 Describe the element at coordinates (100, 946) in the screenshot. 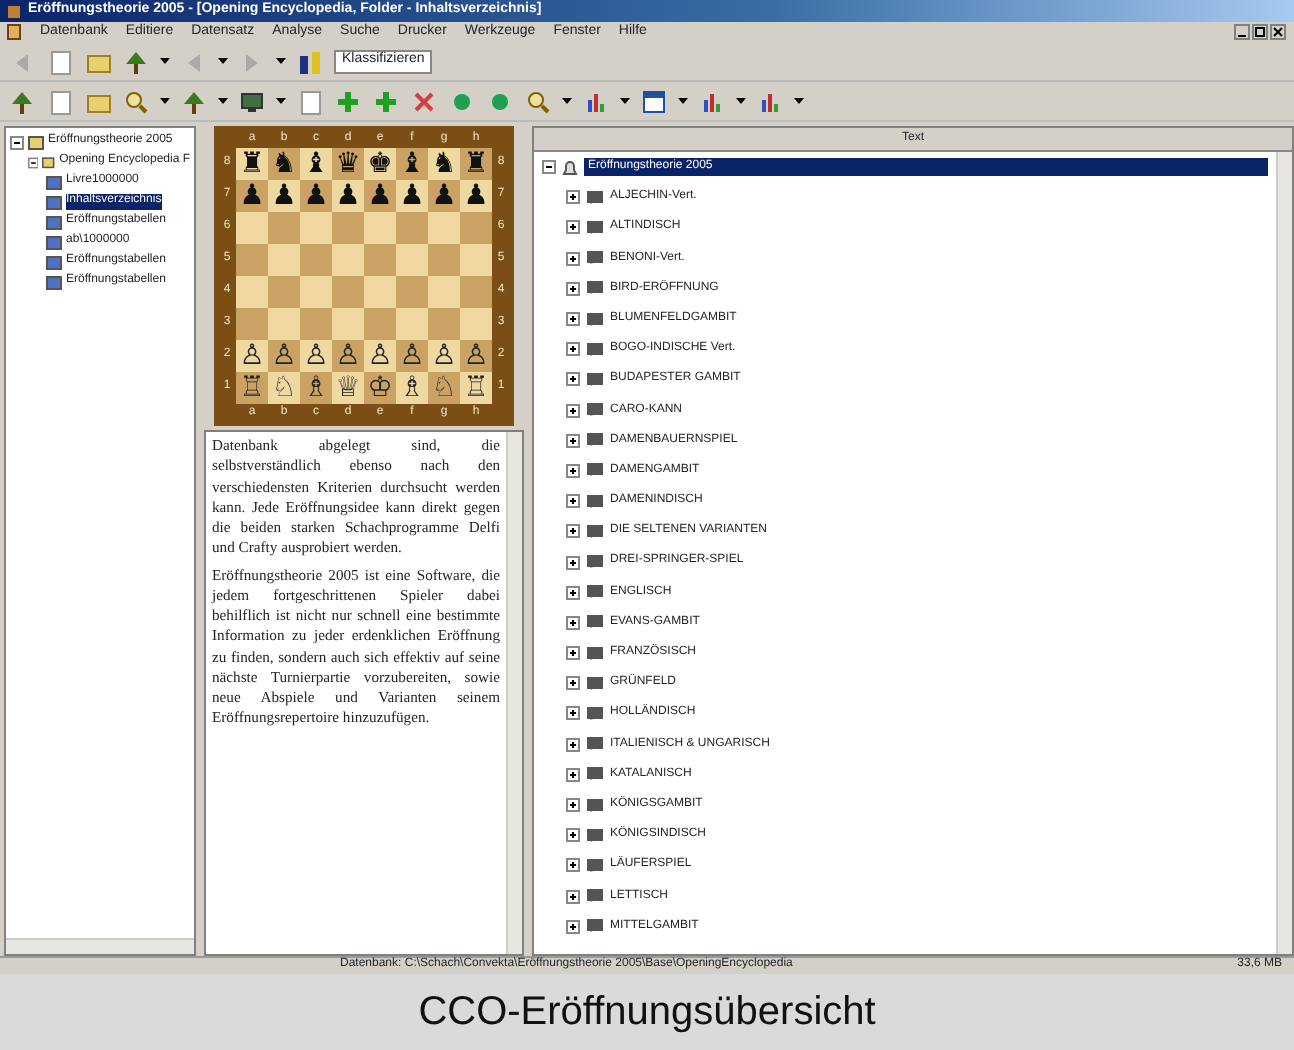

I see `horizontal-scrollbar` at that location.